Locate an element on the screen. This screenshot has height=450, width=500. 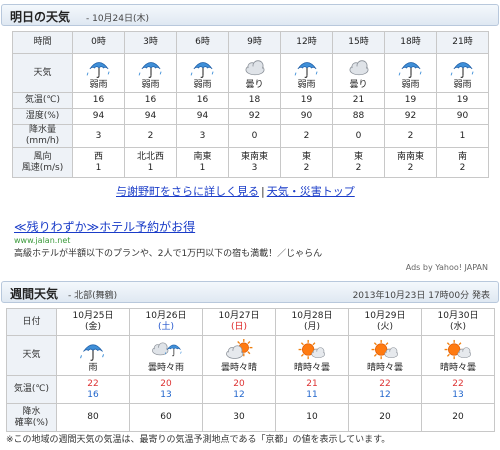
ad-title-link: ≪残りわずか≫ホテル予約がお得 is located at coordinates (104, 226).